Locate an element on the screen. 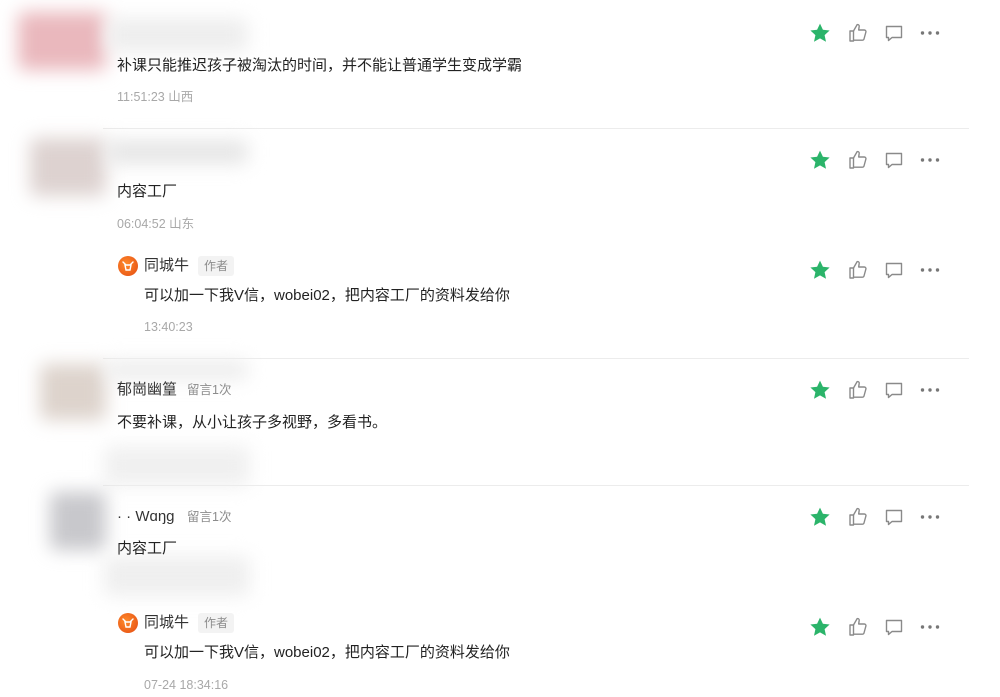 The image size is (1000, 697). comment-text: 补课只能推迟孩子被淘汰的时间，并不能让普通学生变成学霸 is located at coordinates (320, 65).